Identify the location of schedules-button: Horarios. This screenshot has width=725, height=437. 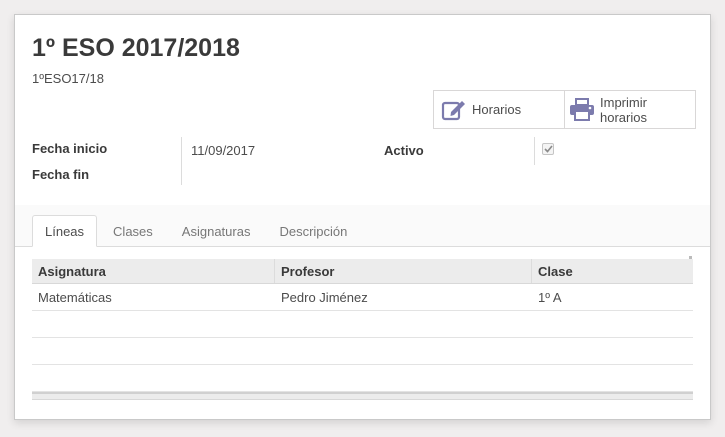
(499, 109).